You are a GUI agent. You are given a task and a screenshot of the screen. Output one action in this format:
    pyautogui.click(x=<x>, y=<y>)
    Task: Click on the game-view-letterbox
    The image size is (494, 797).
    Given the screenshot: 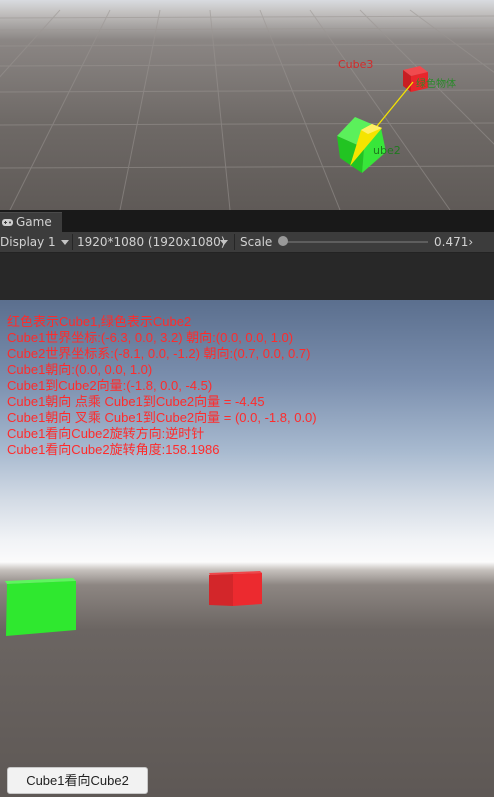 What is the action you would take?
    pyautogui.click(x=247, y=276)
    